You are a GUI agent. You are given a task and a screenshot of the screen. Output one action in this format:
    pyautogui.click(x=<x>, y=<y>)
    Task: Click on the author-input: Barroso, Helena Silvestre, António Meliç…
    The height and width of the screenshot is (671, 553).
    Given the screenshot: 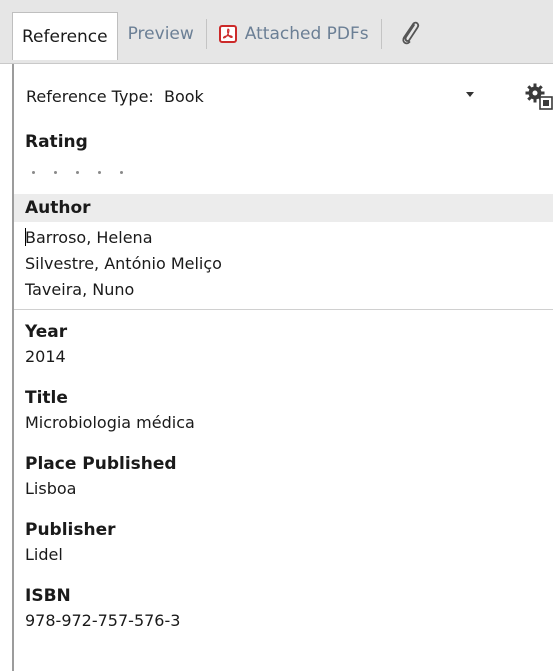 What is the action you would take?
    pyautogui.click(x=283, y=266)
    